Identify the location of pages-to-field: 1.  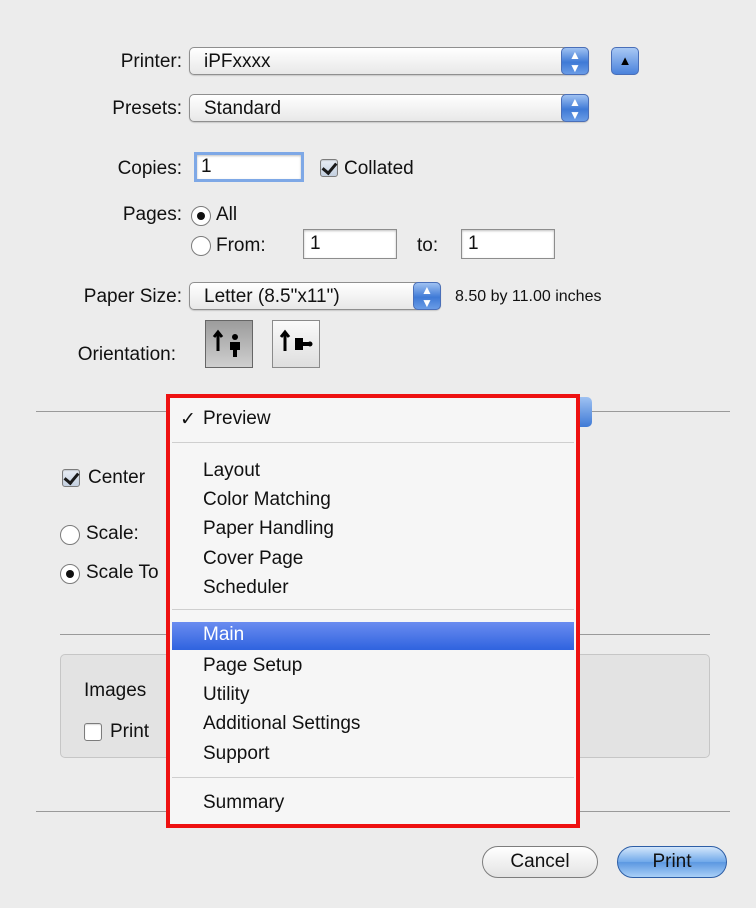
(508, 244).